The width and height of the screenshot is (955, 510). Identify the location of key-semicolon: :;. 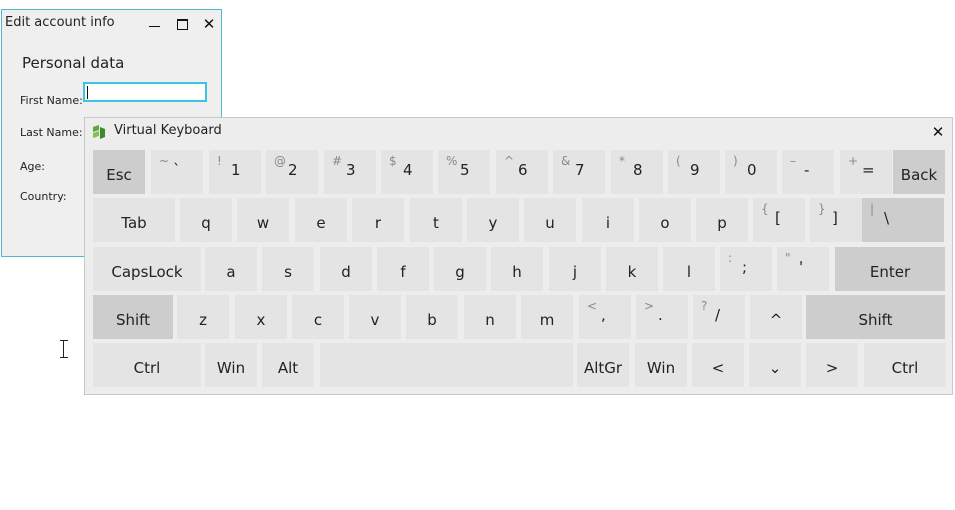
(746, 269).